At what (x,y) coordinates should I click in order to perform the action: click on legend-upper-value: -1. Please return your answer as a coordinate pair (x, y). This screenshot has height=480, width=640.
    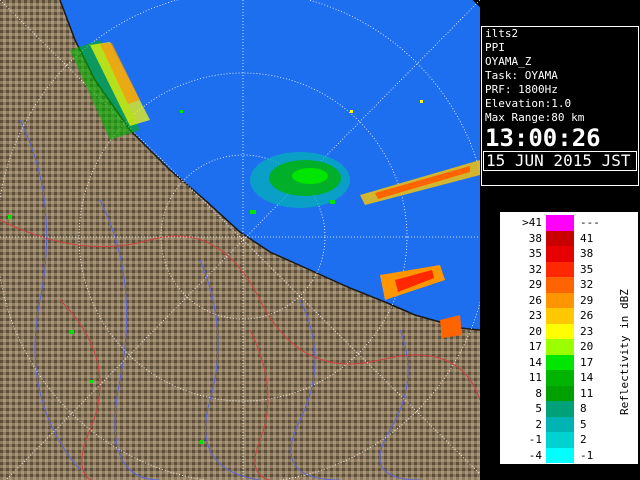
    Looking at the image, I should click on (587, 455).